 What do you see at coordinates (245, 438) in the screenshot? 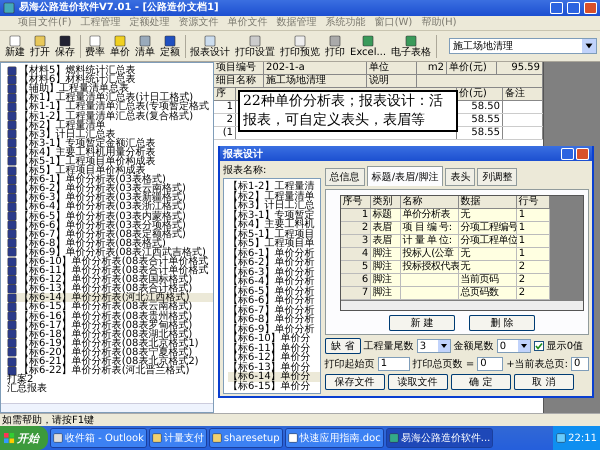
I see `taskbar-button: sharesetup` at bounding box center [245, 438].